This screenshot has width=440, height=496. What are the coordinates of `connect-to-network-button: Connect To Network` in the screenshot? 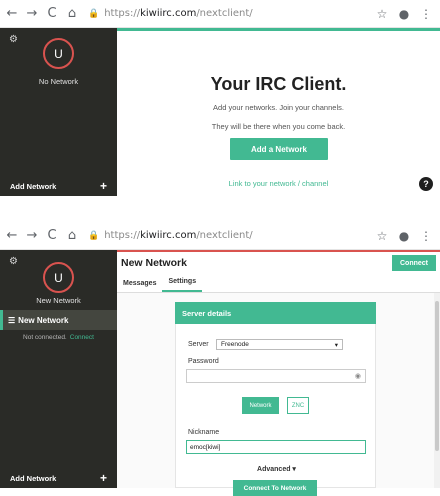 It's located at (275, 488).